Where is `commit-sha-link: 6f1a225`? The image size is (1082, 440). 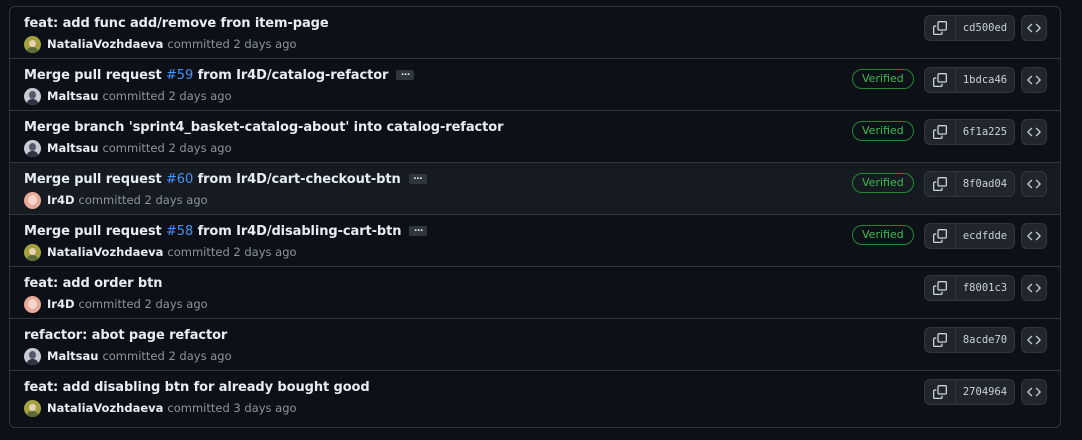
commit-sha-link: 6f1a225 is located at coordinates (985, 132).